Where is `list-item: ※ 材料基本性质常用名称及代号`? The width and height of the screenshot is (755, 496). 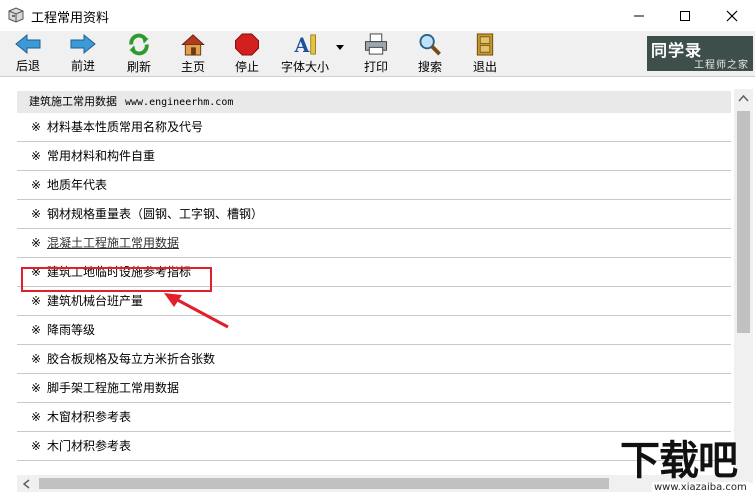 list-item: ※ 材料基本性质常用名称及代号 is located at coordinates (374, 127).